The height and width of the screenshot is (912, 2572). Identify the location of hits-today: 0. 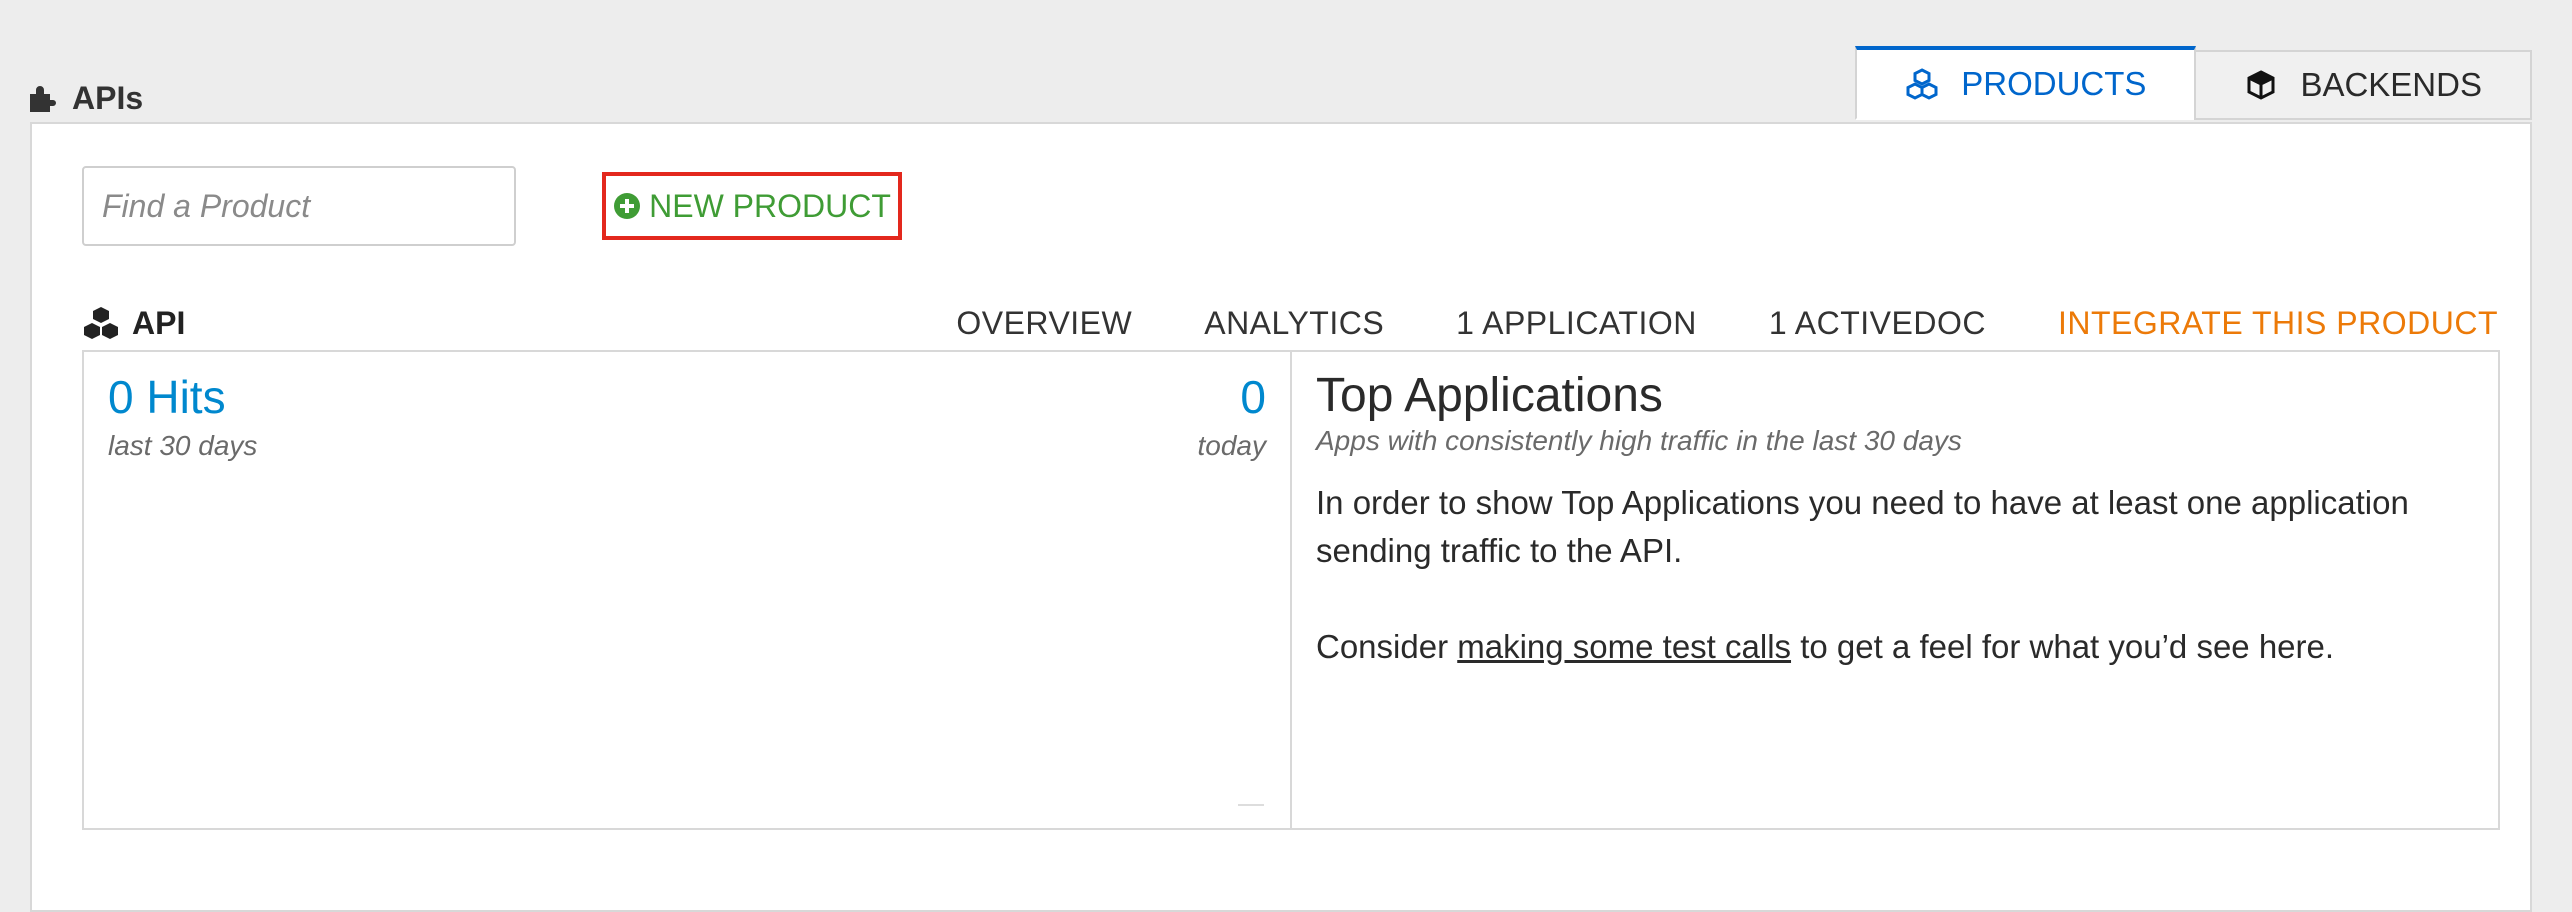
(1253, 397).